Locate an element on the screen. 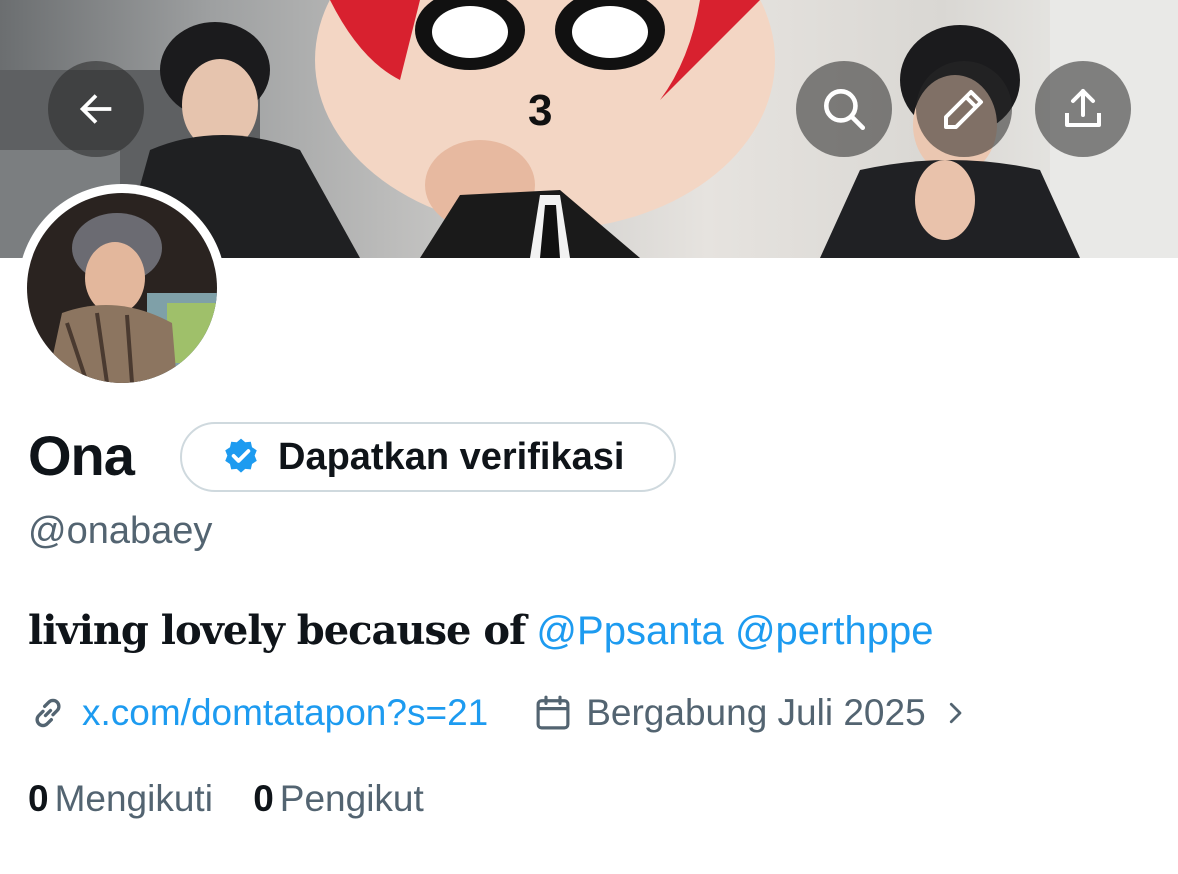 This screenshot has width=1178, height=874. avatar-photo is located at coordinates (122, 288).